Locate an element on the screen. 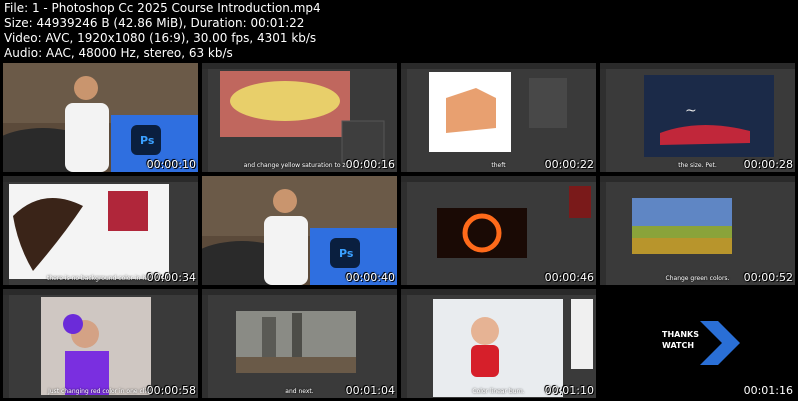 The image size is (798, 401). thumbnail-3: theft 00:00:22 is located at coordinates (498, 117).